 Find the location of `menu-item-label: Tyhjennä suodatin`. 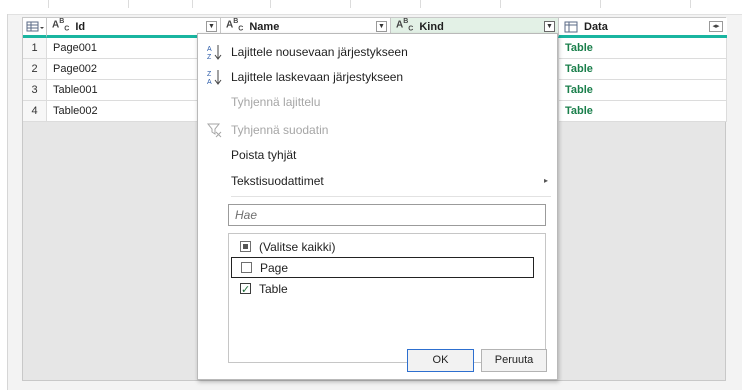

menu-item-label: Tyhjennä suodatin is located at coordinates (280, 130).